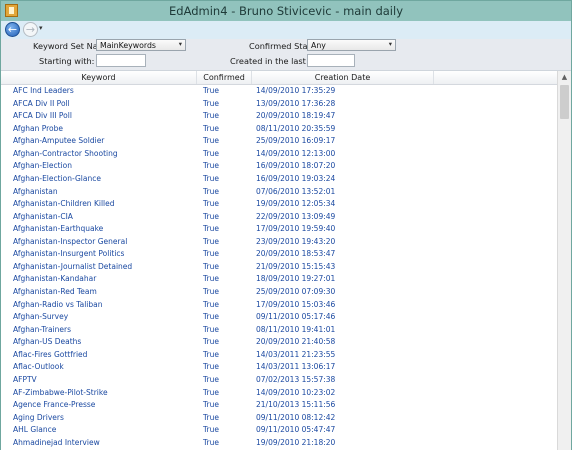 The height and width of the screenshot is (450, 572). Describe the element at coordinates (56, 442) in the screenshot. I see `keyword-cell: Ahmadinejad Interview` at that location.